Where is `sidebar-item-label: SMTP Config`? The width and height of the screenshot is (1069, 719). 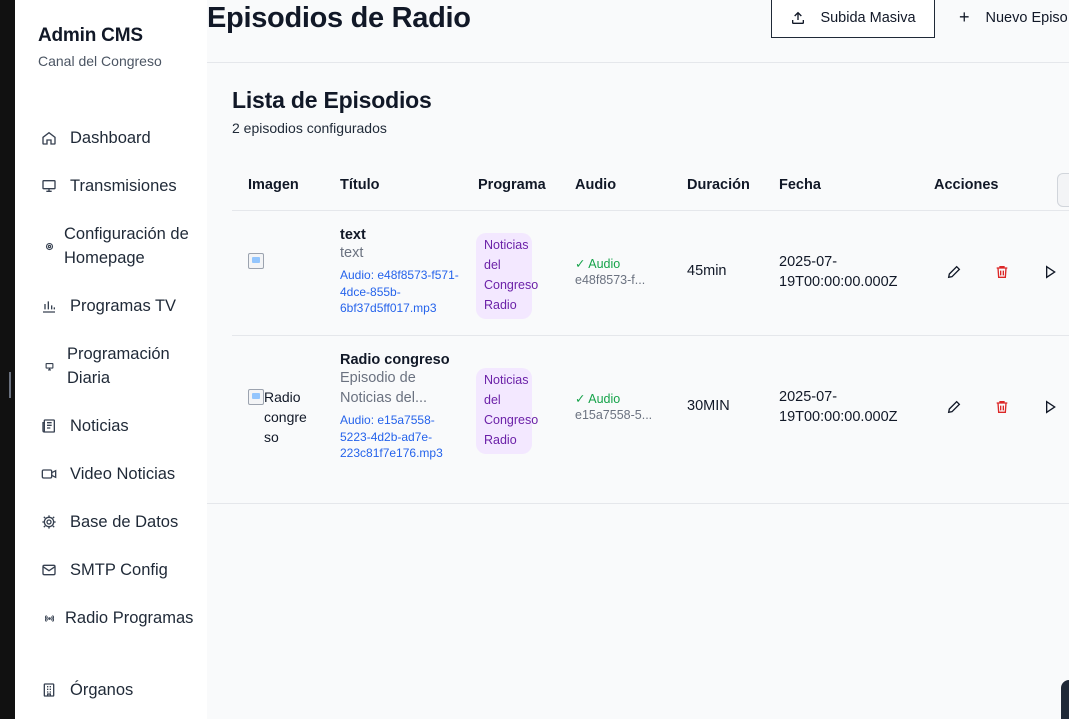
sidebar-item-label: SMTP Config is located at coordinates (119, 570).